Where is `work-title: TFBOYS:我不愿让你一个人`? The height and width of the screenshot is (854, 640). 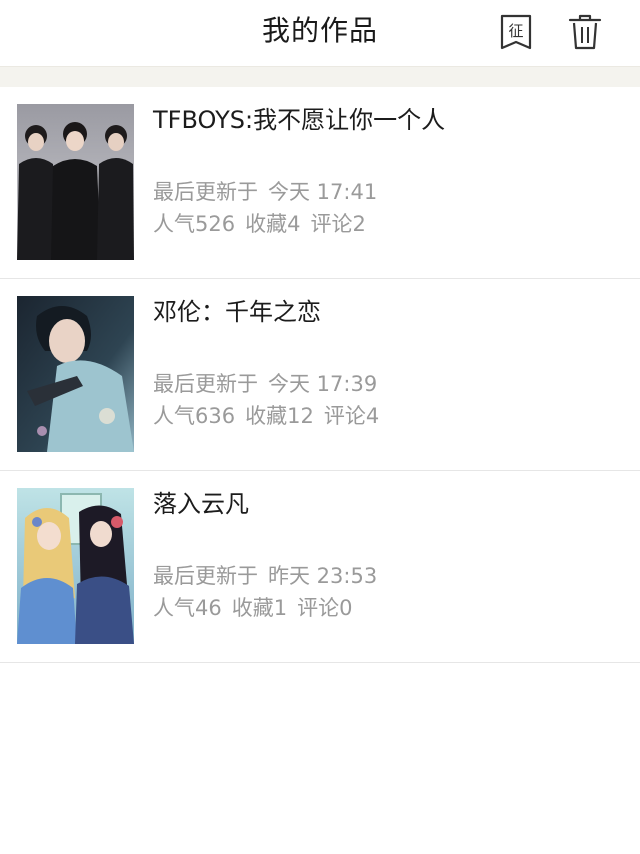
work-title: TFBOYS:我不愿让你一个人 is located at coordinates (299, 120).